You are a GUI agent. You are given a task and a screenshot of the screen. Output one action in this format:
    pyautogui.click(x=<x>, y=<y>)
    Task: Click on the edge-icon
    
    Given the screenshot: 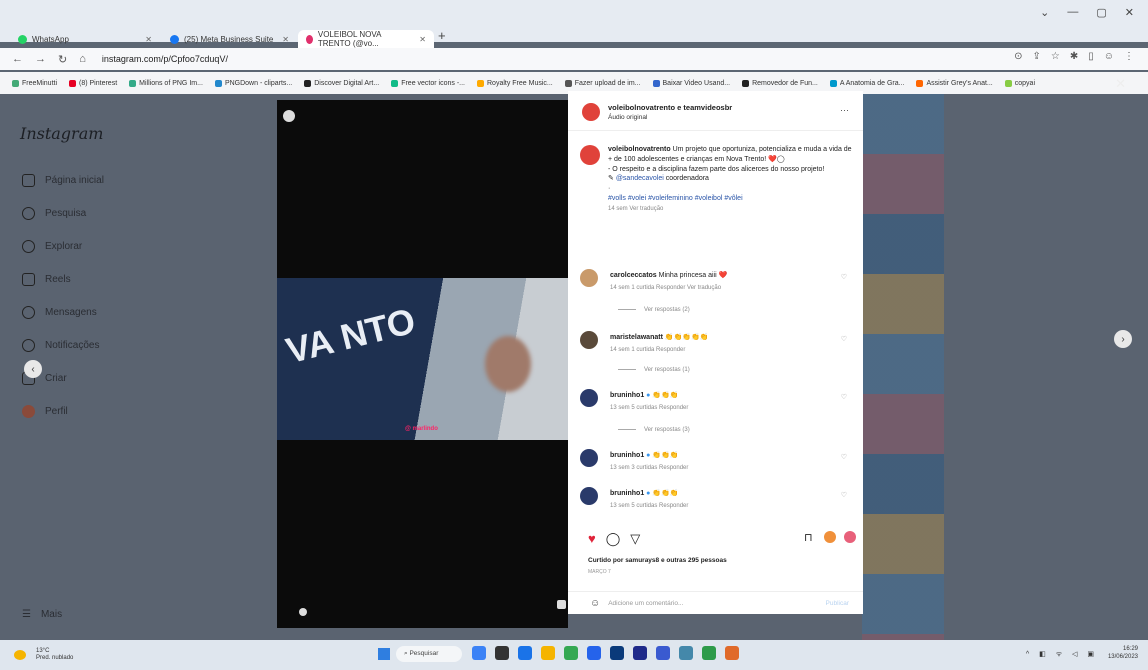 What is the action you would take?
    pyautogui.click(x=525, y=653)
    